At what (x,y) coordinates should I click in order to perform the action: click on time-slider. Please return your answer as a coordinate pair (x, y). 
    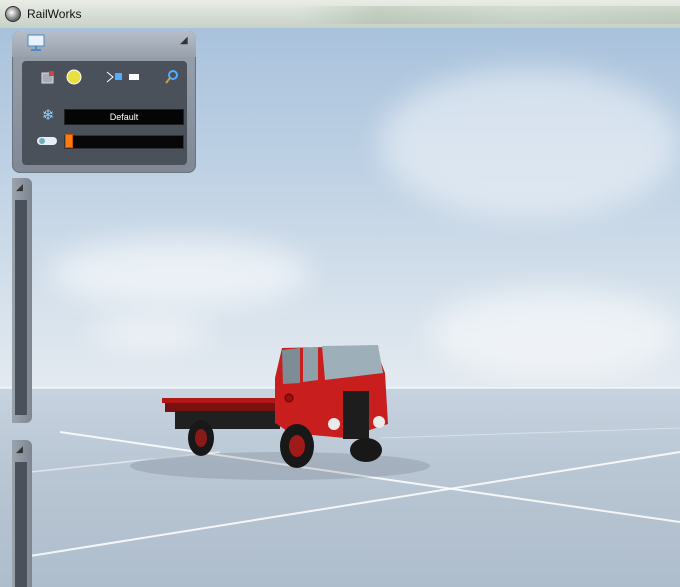
    Looking at the image, I should click on (124, 141).